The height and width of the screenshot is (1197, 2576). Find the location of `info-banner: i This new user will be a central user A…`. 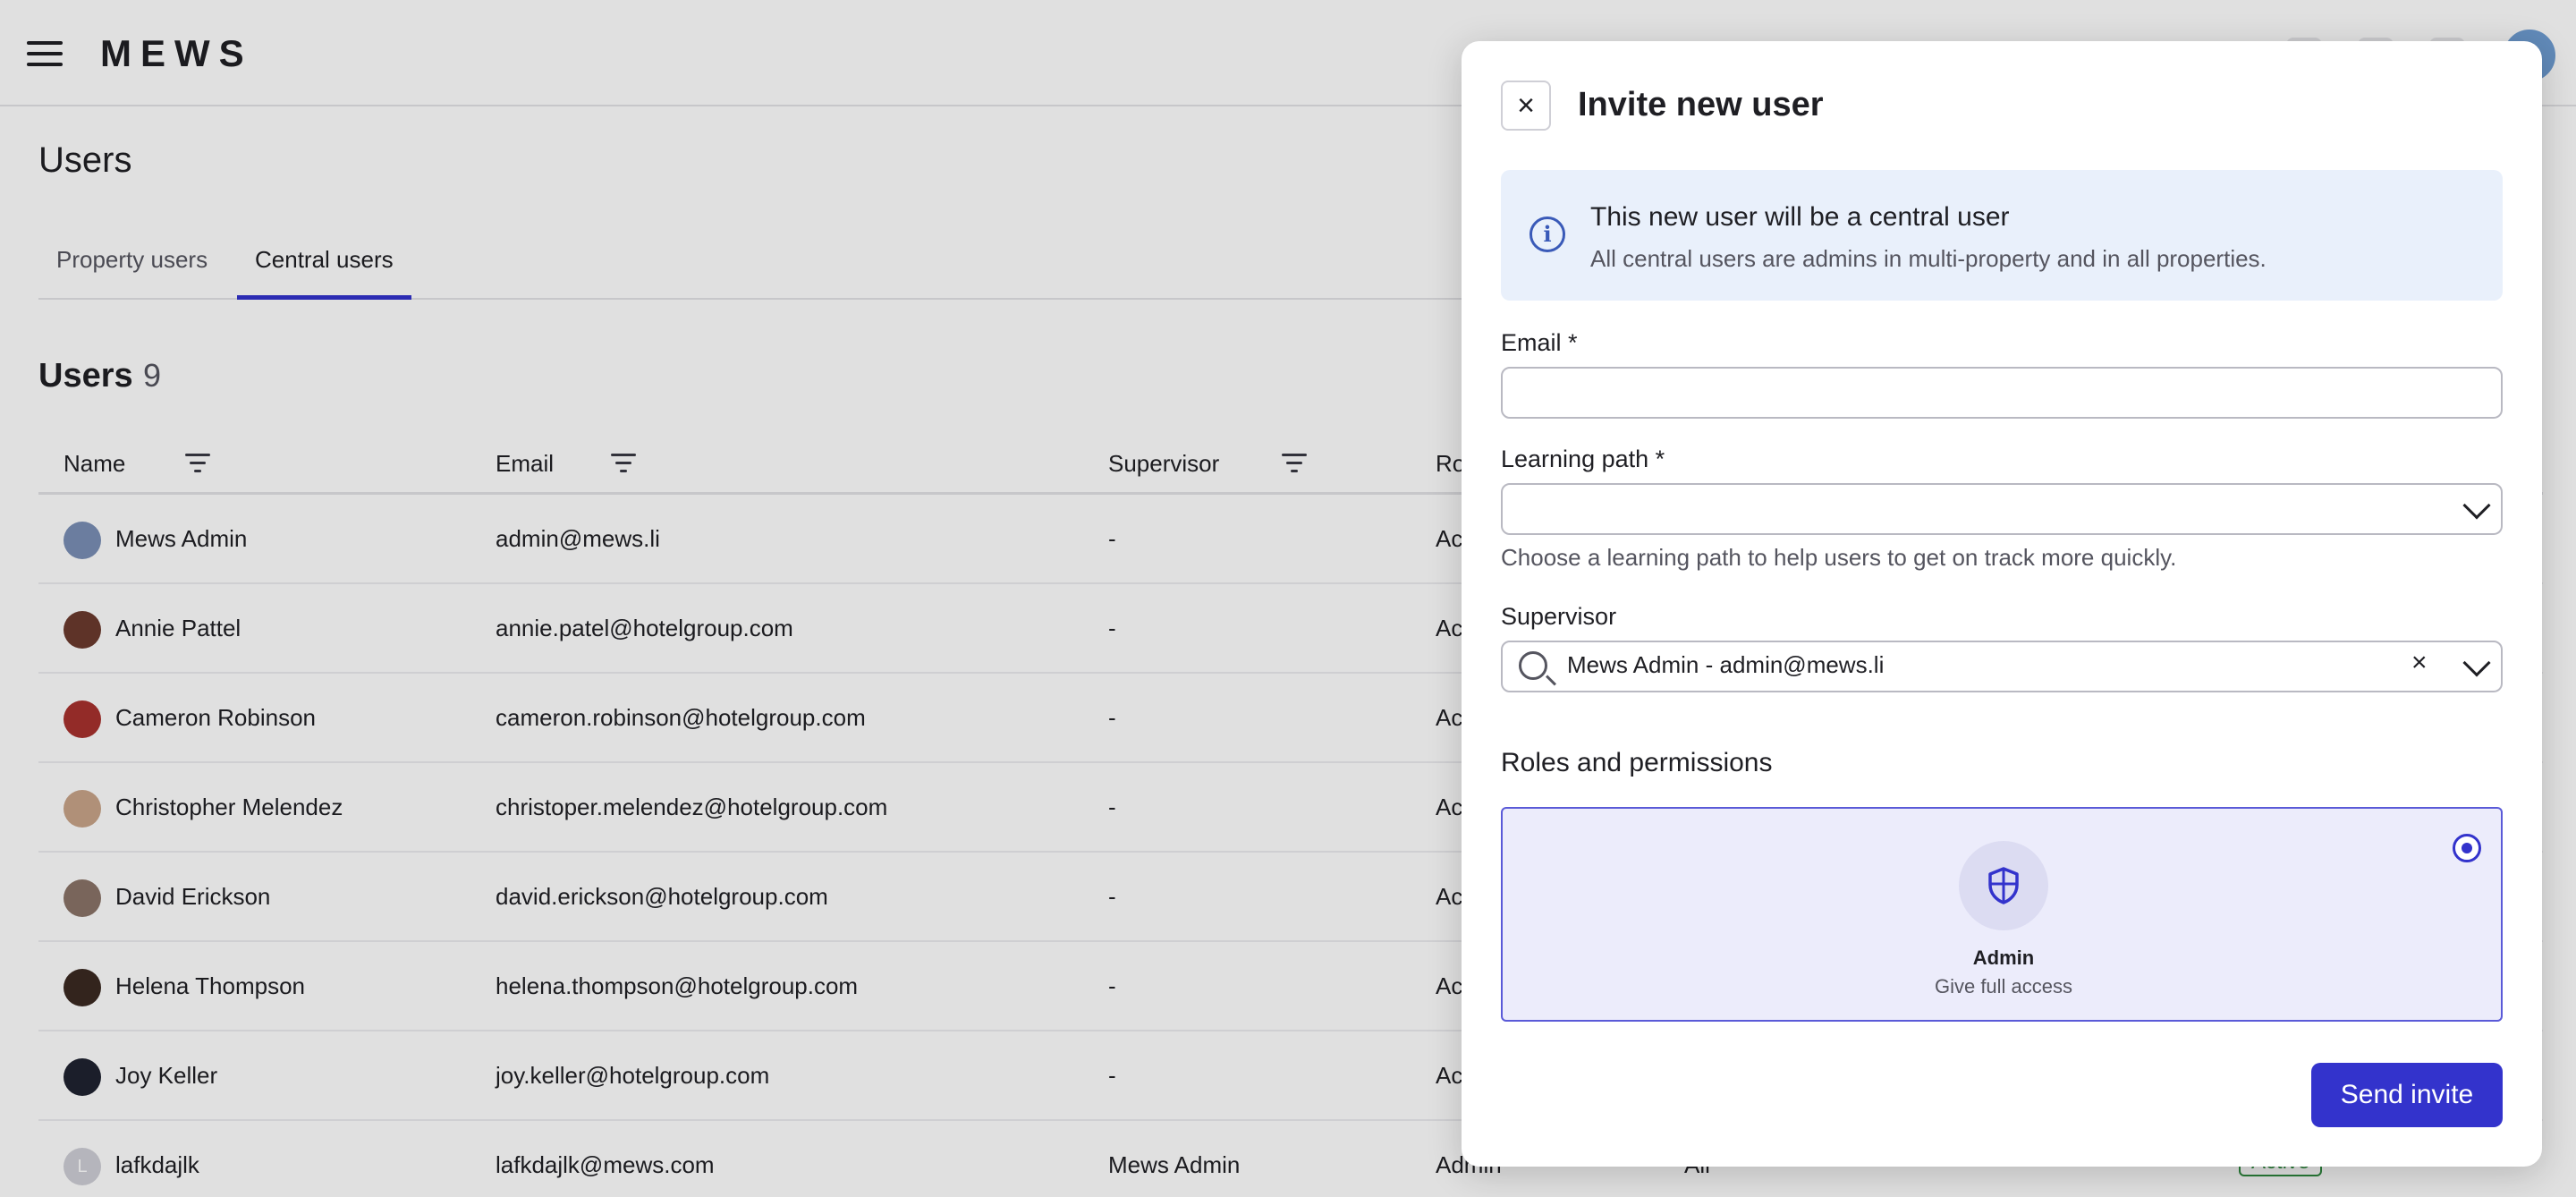

info-banner: i This new user will be a central user A… is located at coordinates (2002, 236).